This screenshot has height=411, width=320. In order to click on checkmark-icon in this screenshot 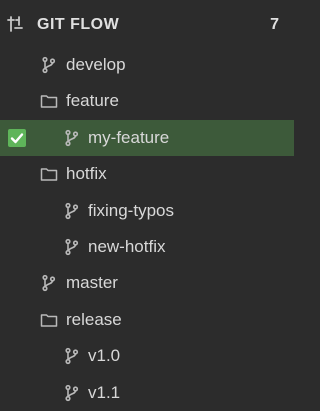, I will do `click(17, 137)`.